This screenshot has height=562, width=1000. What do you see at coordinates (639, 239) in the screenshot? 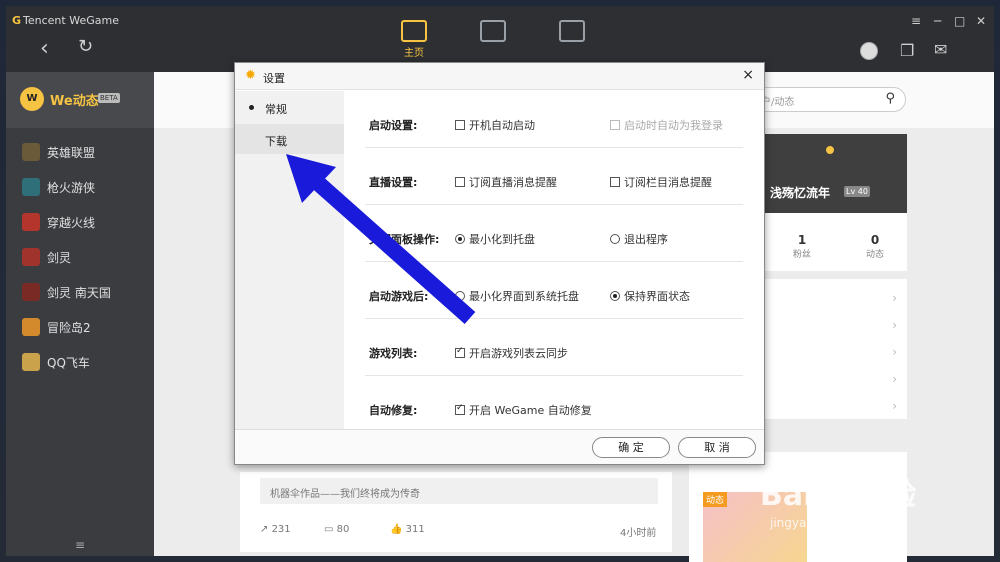
I see `exit-program-radio: 退出程序` at bounding box center [639, 239].